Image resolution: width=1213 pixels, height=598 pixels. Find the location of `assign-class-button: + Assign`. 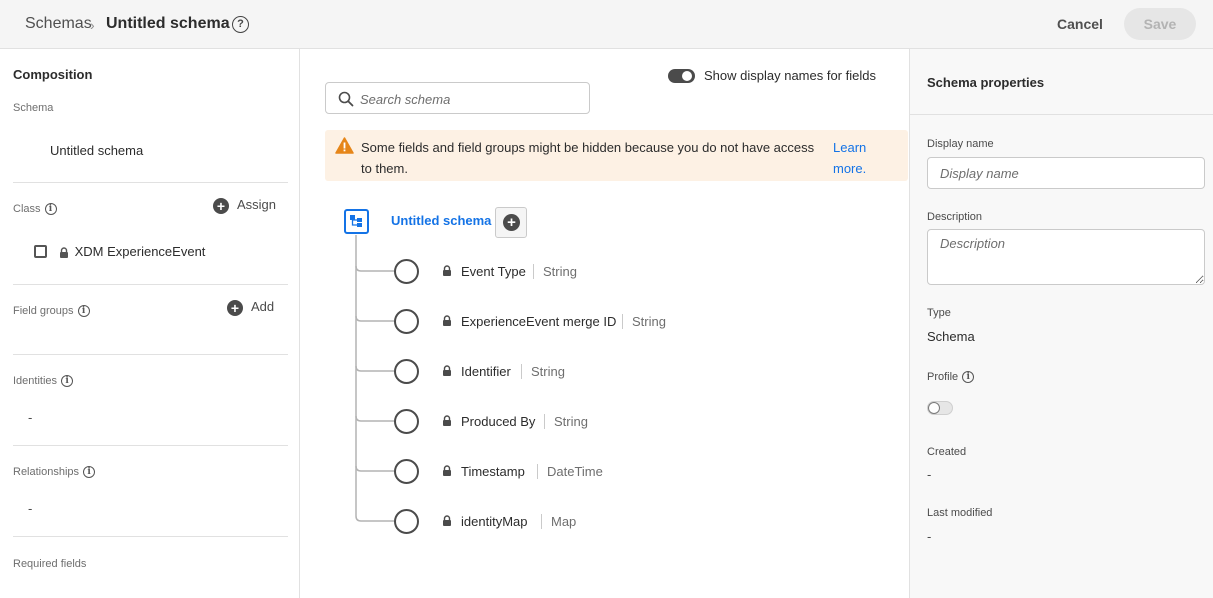

assign-class-button: + Assign is located at coordinates (244, 205).